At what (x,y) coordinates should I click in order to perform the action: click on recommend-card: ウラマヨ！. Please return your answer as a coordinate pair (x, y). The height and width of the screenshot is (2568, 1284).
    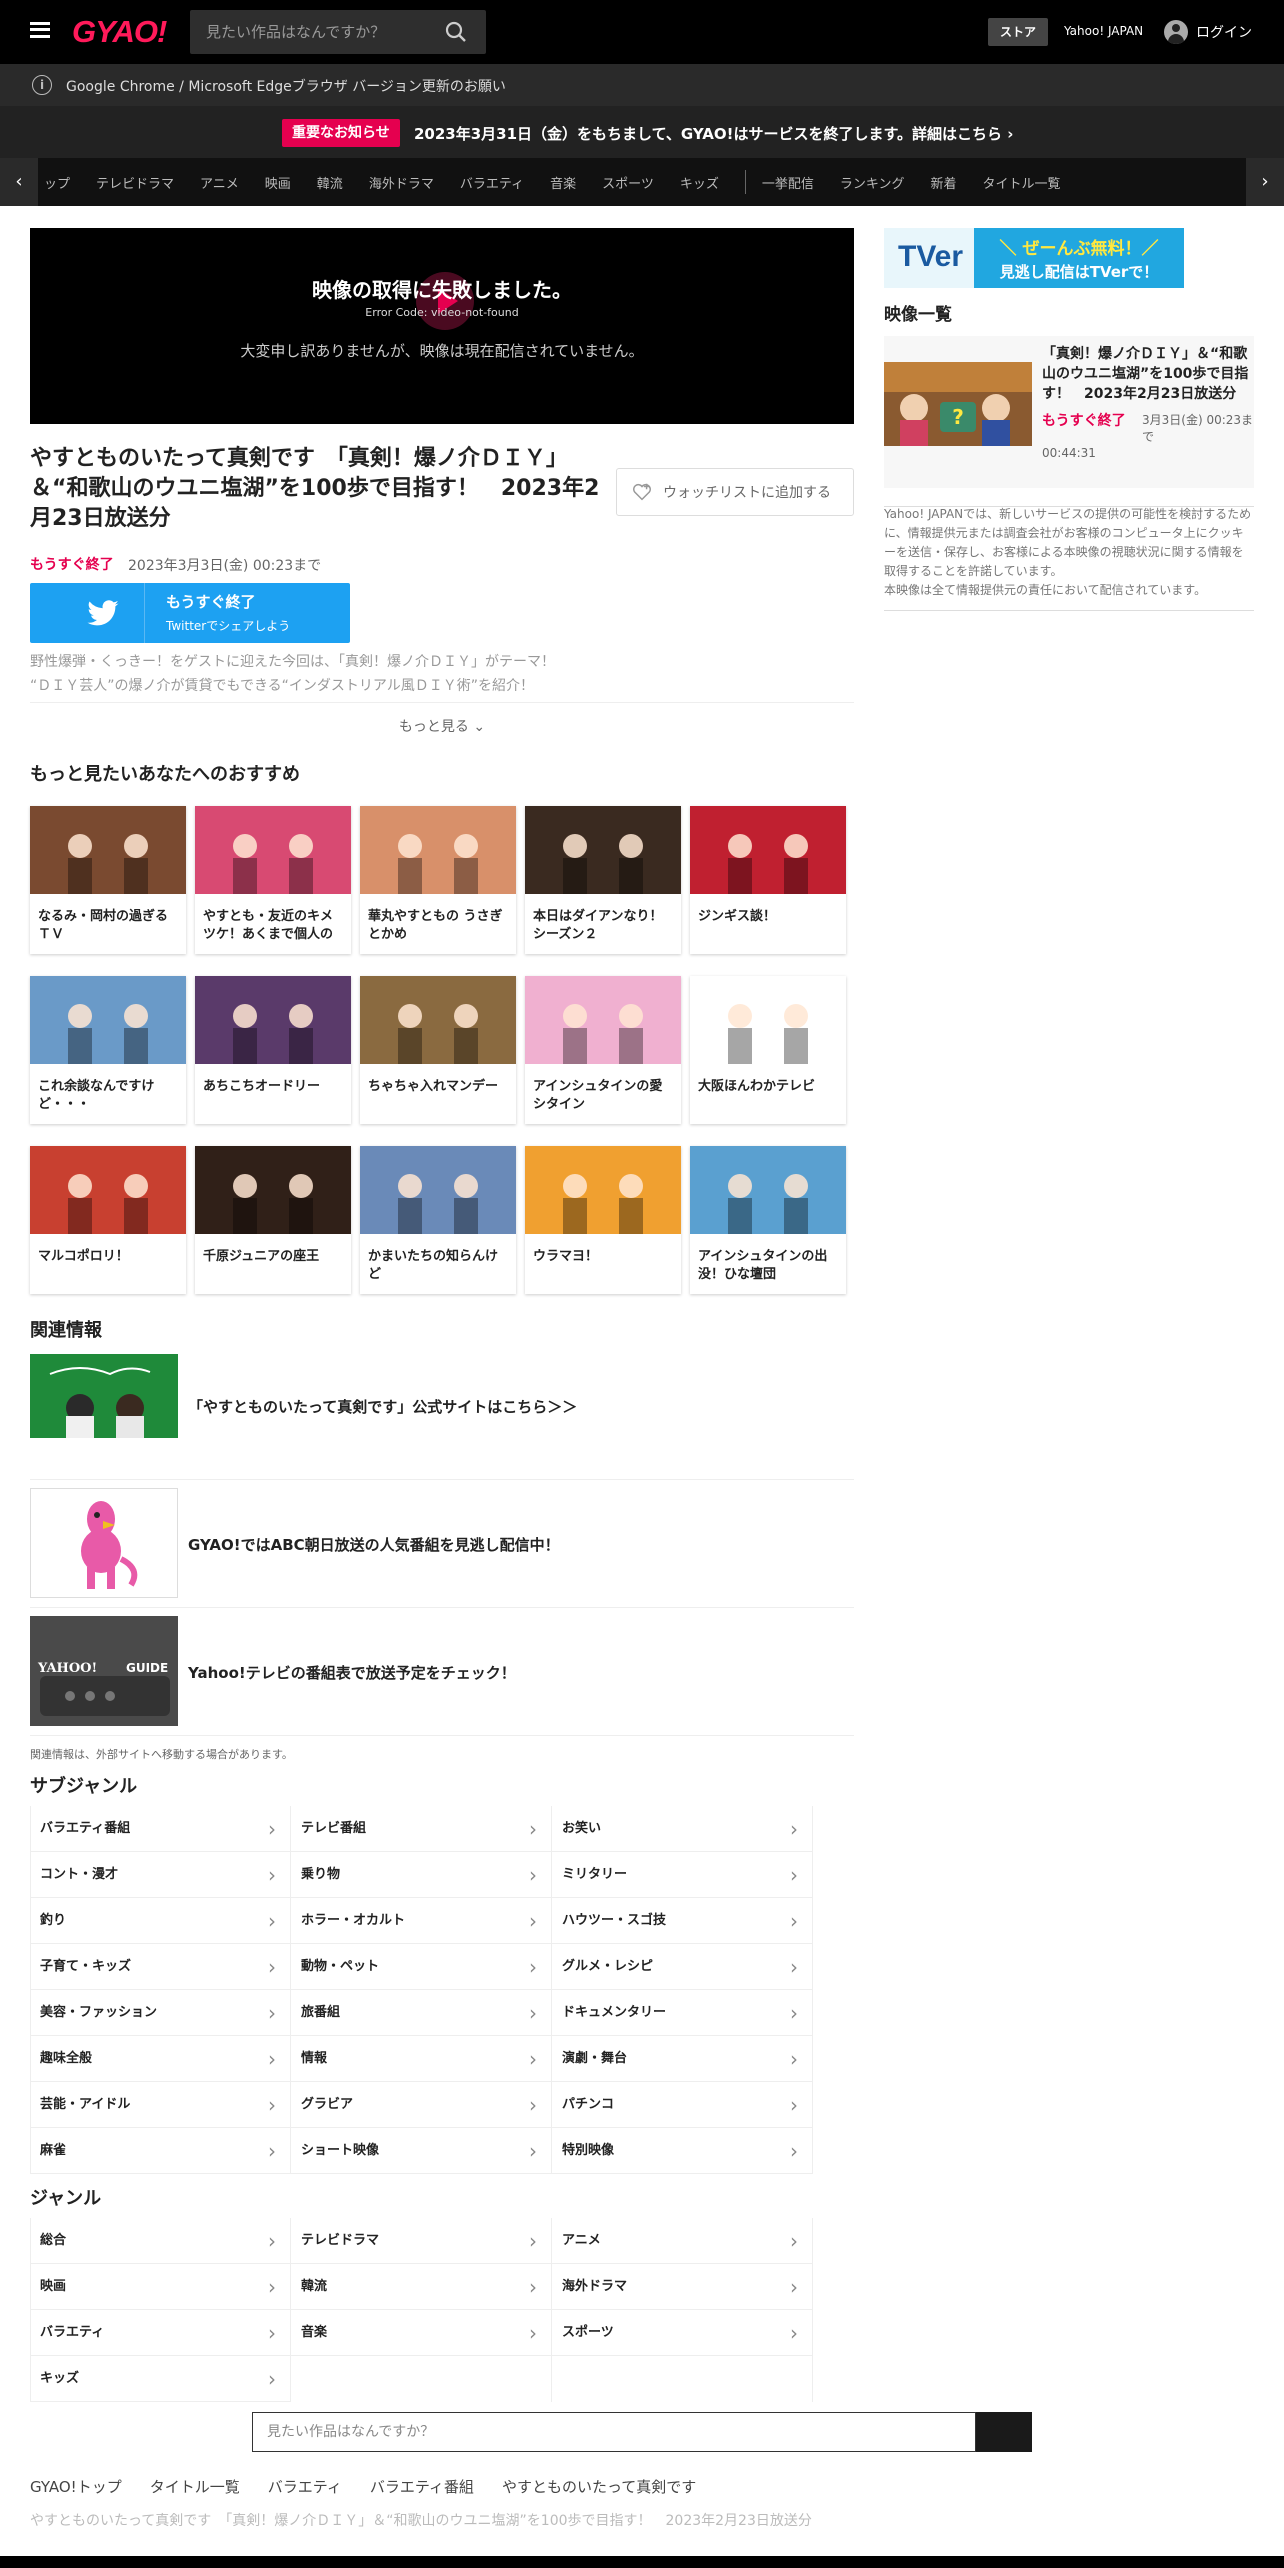
    Looking at the image, I should click on (603, 1220).